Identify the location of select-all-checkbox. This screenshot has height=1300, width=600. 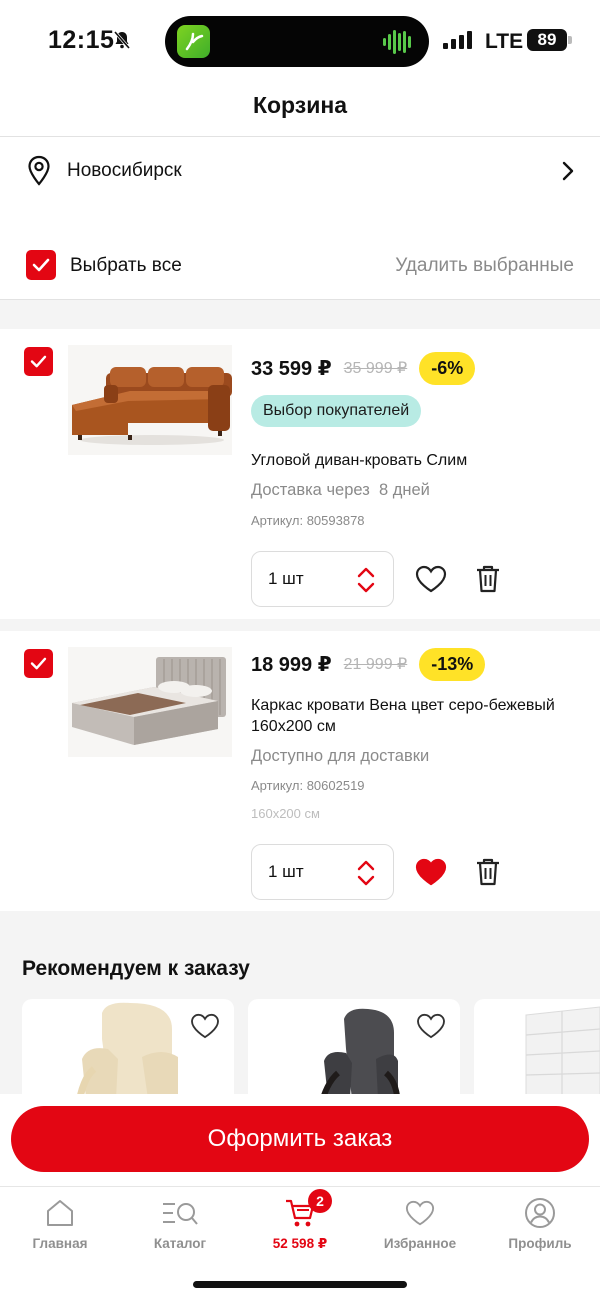
(41, 265).